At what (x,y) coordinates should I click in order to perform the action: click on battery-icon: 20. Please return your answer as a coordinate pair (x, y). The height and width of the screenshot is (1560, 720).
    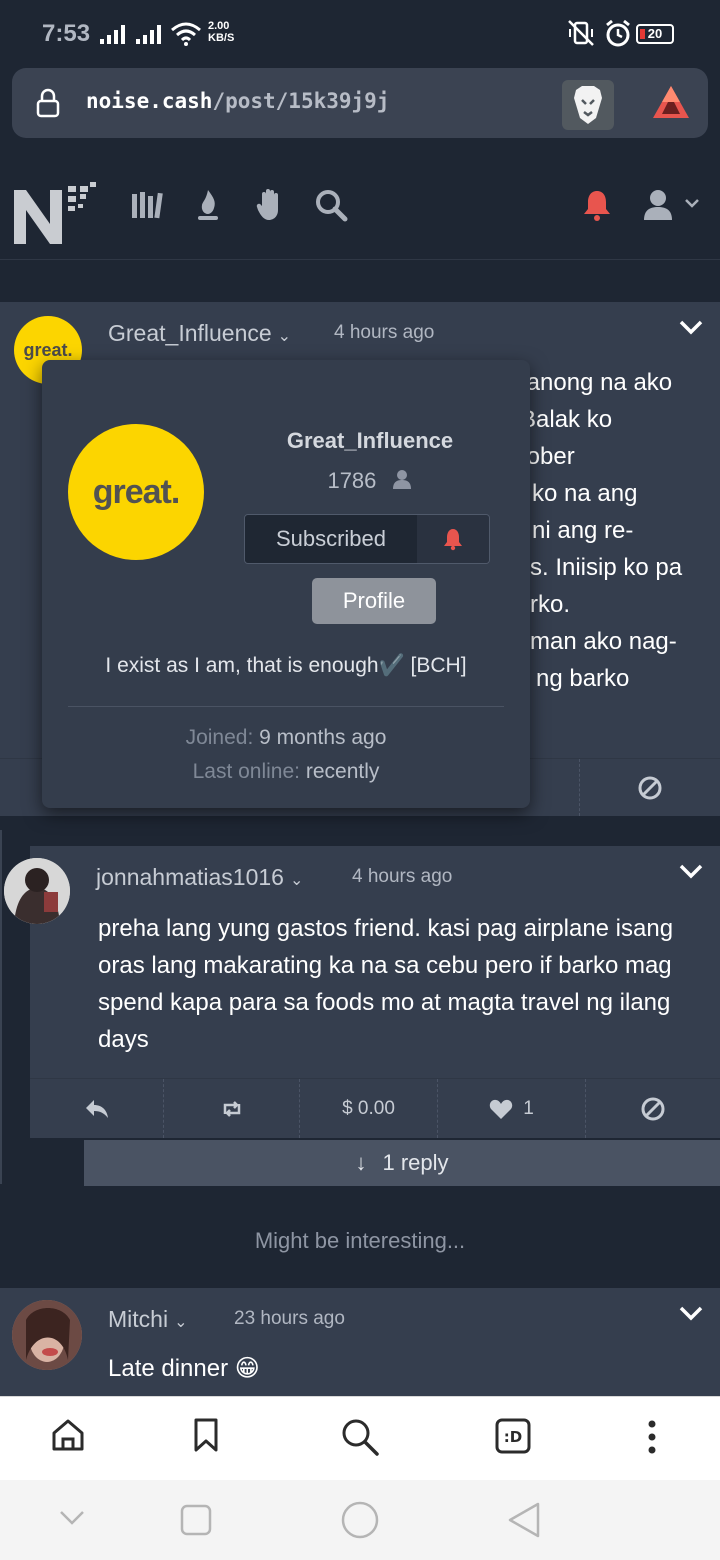
    Looking at the image, I should click on (655, 34).